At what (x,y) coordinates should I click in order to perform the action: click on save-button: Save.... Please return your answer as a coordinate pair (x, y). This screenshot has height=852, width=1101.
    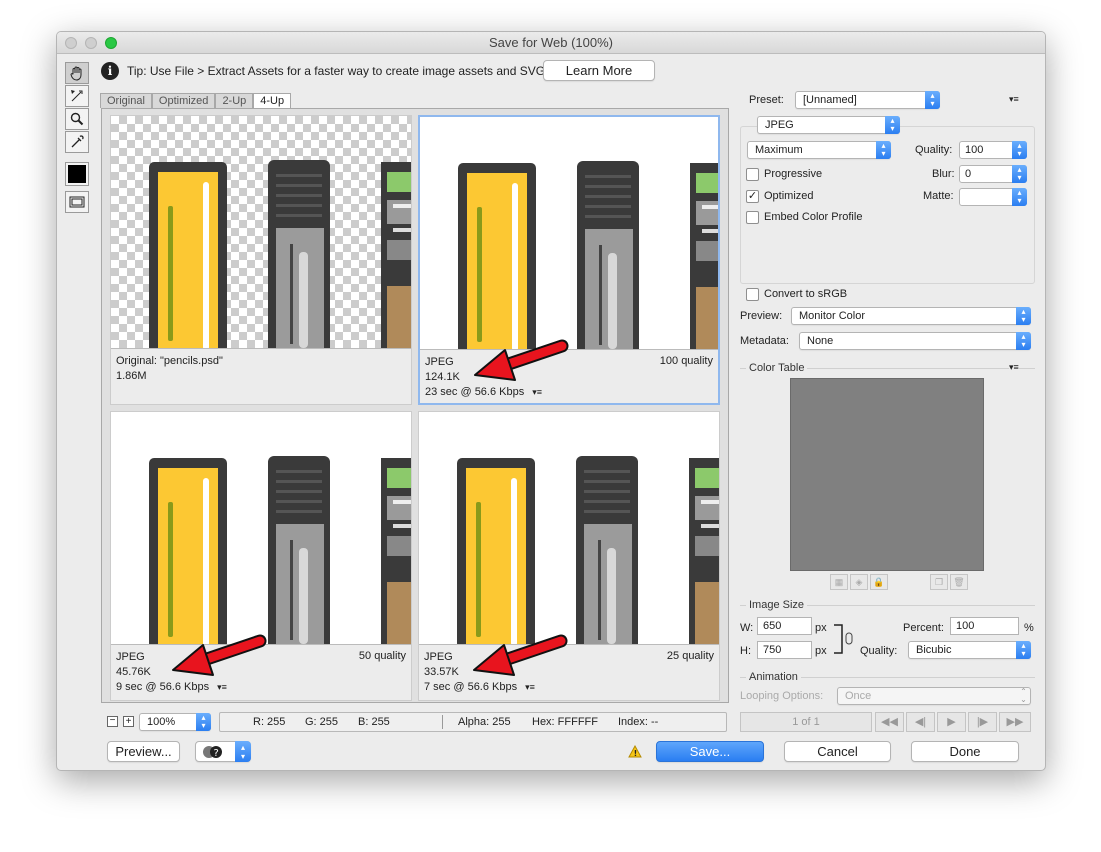
    Looking at the image, I should click on (710, 751).